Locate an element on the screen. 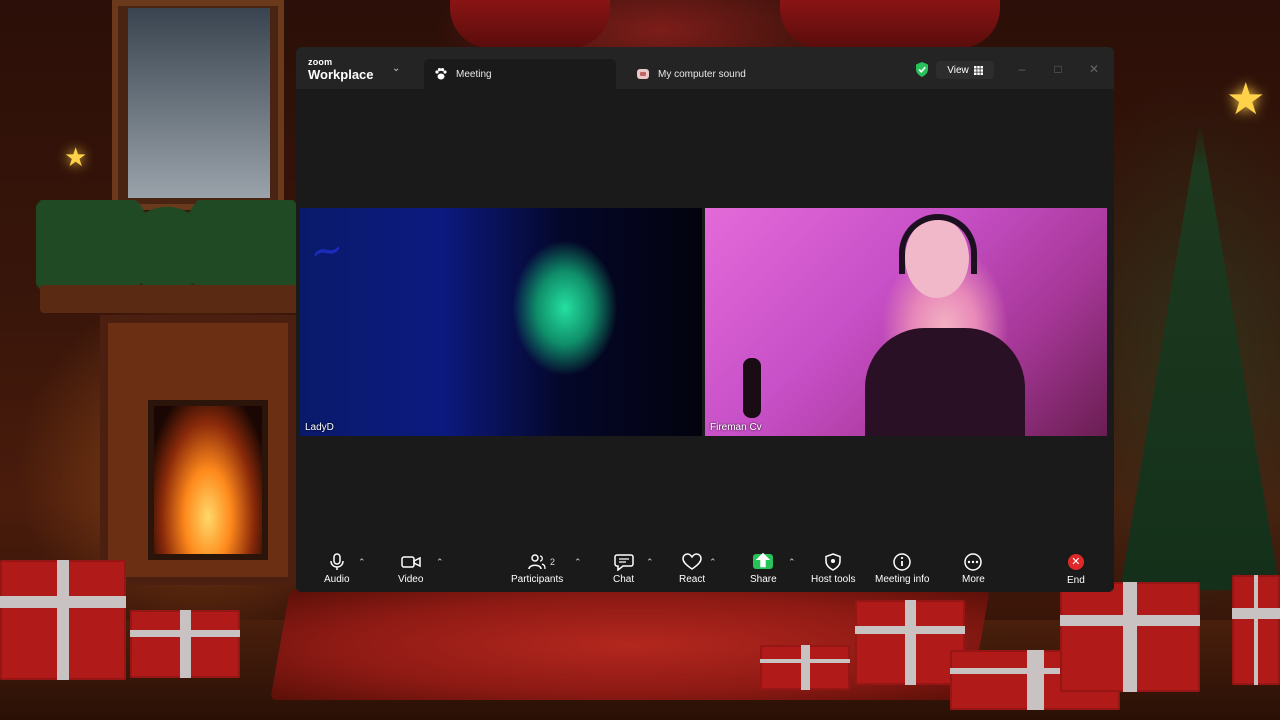 This screenshot has height=720, width=1280. end-call-icon: ✕ is located at coordinates (1075, 562).